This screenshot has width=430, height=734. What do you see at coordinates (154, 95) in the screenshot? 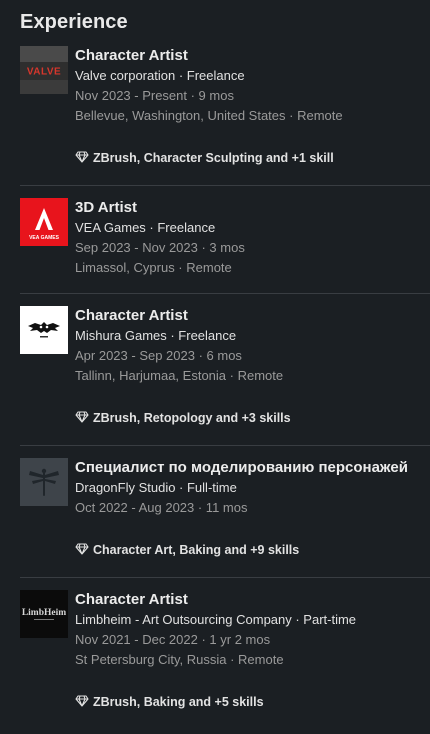
I see `date-range: Nov 2023 - Present · 9 mos` at bounding box center [154, 95].